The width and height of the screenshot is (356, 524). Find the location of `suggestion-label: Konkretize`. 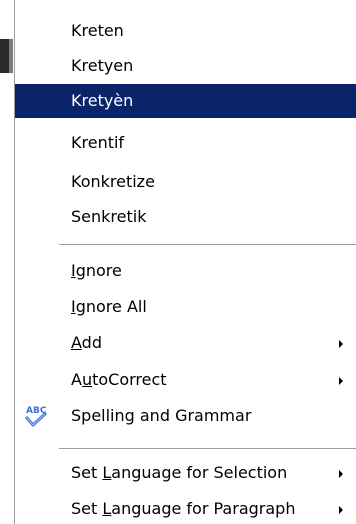

suggestion-label: Konkretize is located at coordinates (113, 181).